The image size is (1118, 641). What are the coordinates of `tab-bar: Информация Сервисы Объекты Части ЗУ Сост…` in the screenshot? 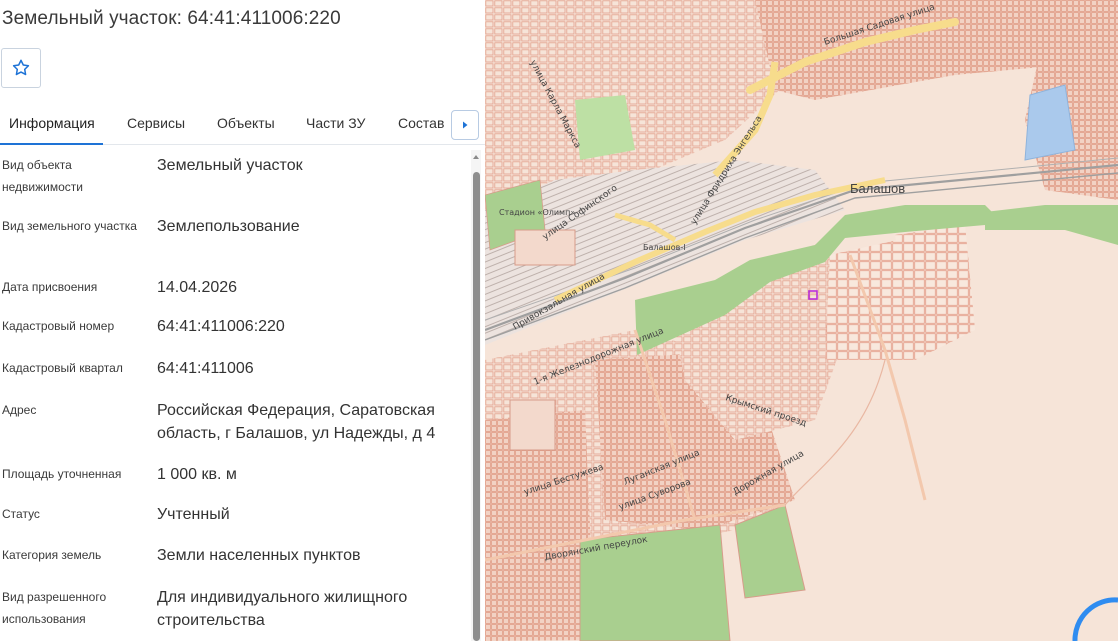 It's located at (242, 124).